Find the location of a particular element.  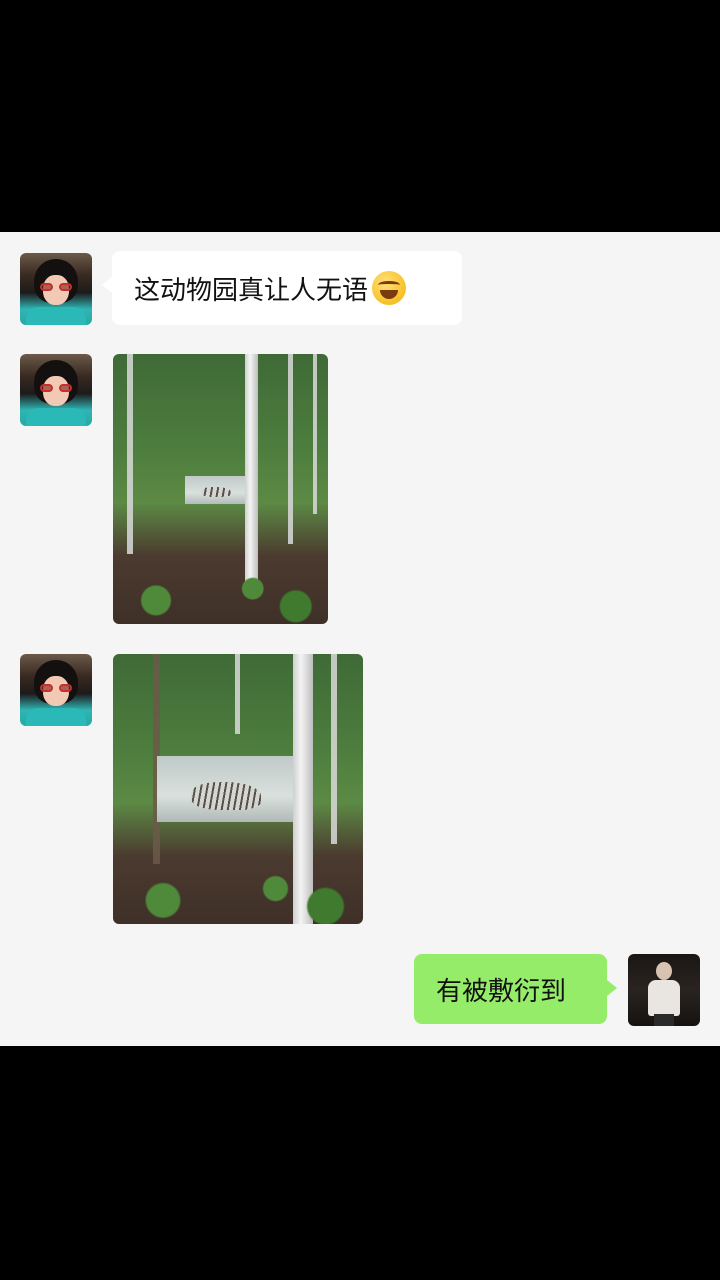

message-text: 有被敷衍到 is located at coordinates (501, 991).